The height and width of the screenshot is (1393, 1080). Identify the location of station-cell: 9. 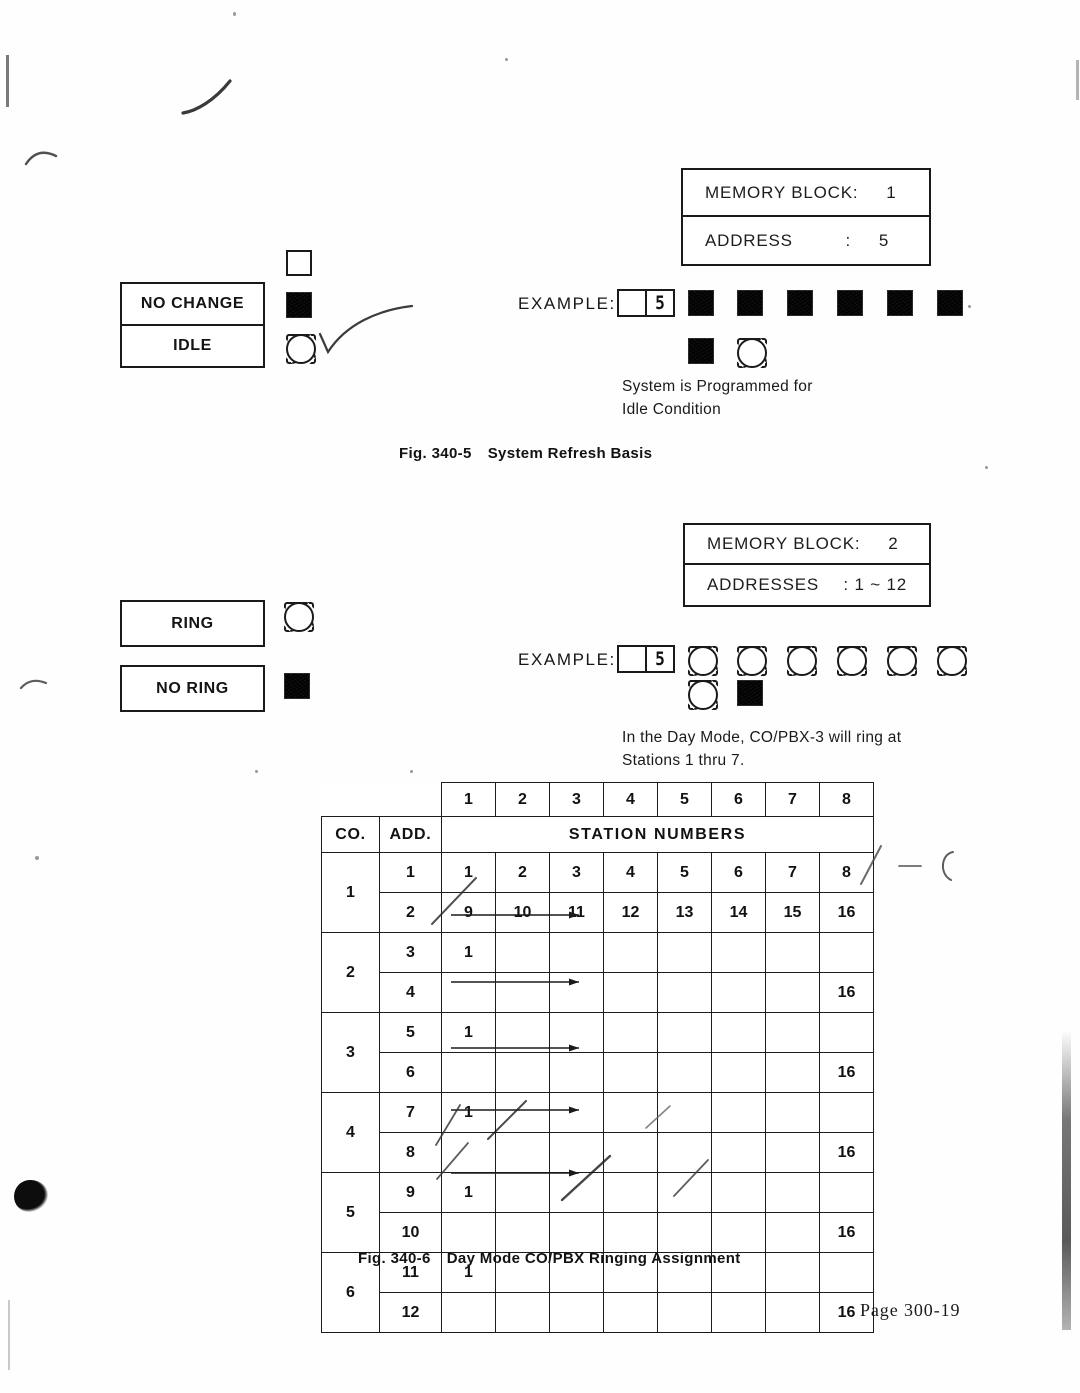
(468, 912).